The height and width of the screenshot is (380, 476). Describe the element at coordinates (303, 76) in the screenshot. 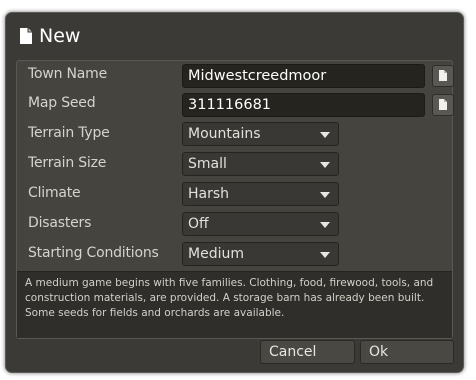

I see `town-name-input: Midwestcreedmoor` at that location.